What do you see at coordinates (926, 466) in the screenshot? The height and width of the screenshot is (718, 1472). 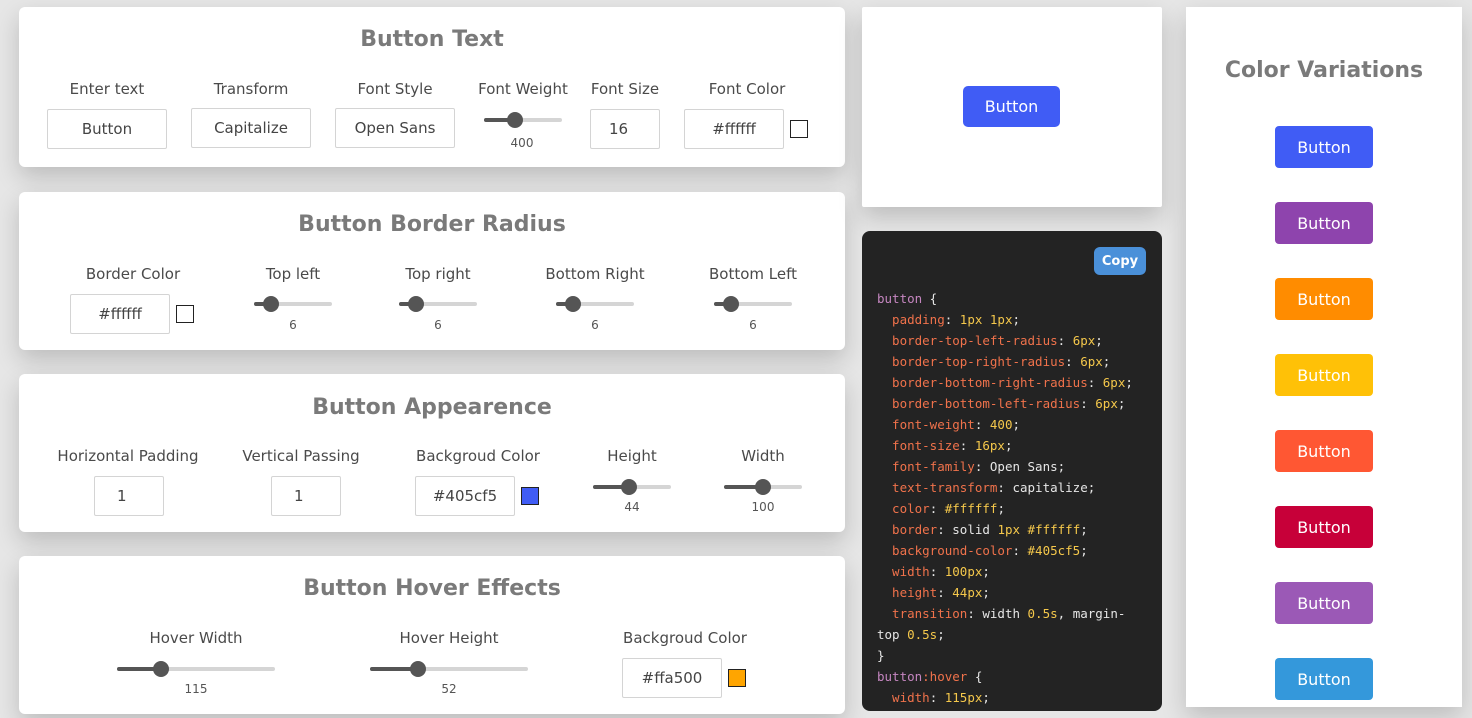 I see `code-token: font-family` at bounding box center [926, 466].